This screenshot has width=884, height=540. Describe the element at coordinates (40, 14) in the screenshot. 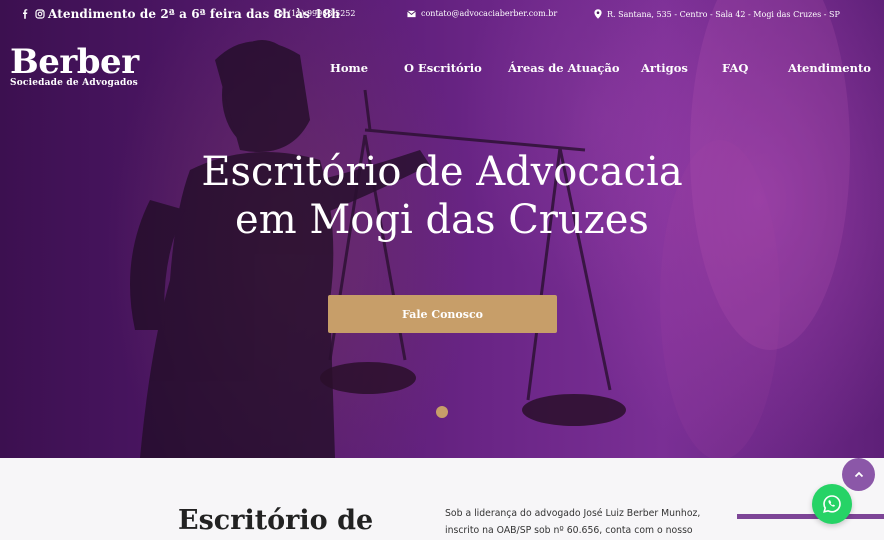

I see `instagram-icon` at that location.